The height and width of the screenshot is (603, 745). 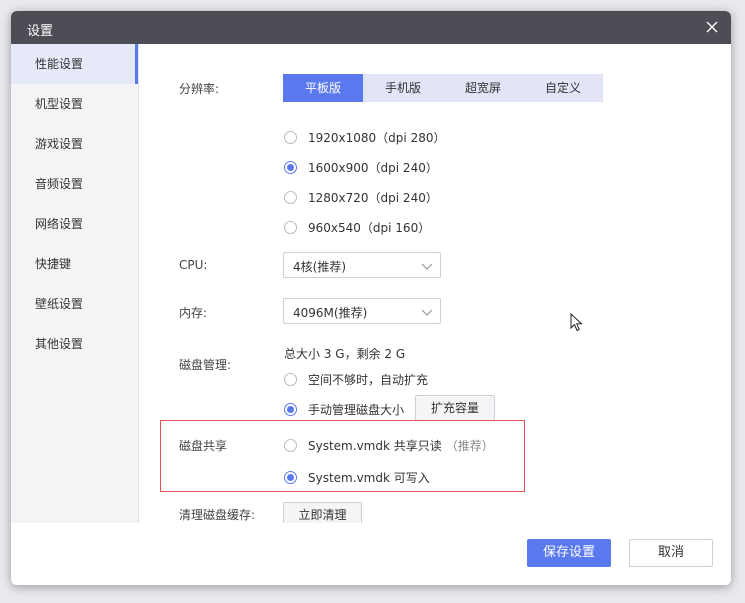 I want to click on disk-share-option-writable: System.vmdk 可写入, so click(x=357, y=477).